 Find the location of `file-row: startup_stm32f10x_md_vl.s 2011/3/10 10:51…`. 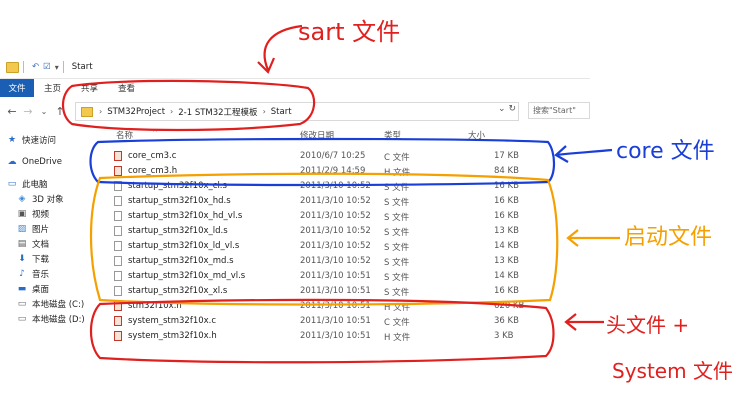

file-row: startup_stm32f10x_md_vl.s 2011/3/10 10:51… is located at coordinates (351, 276).